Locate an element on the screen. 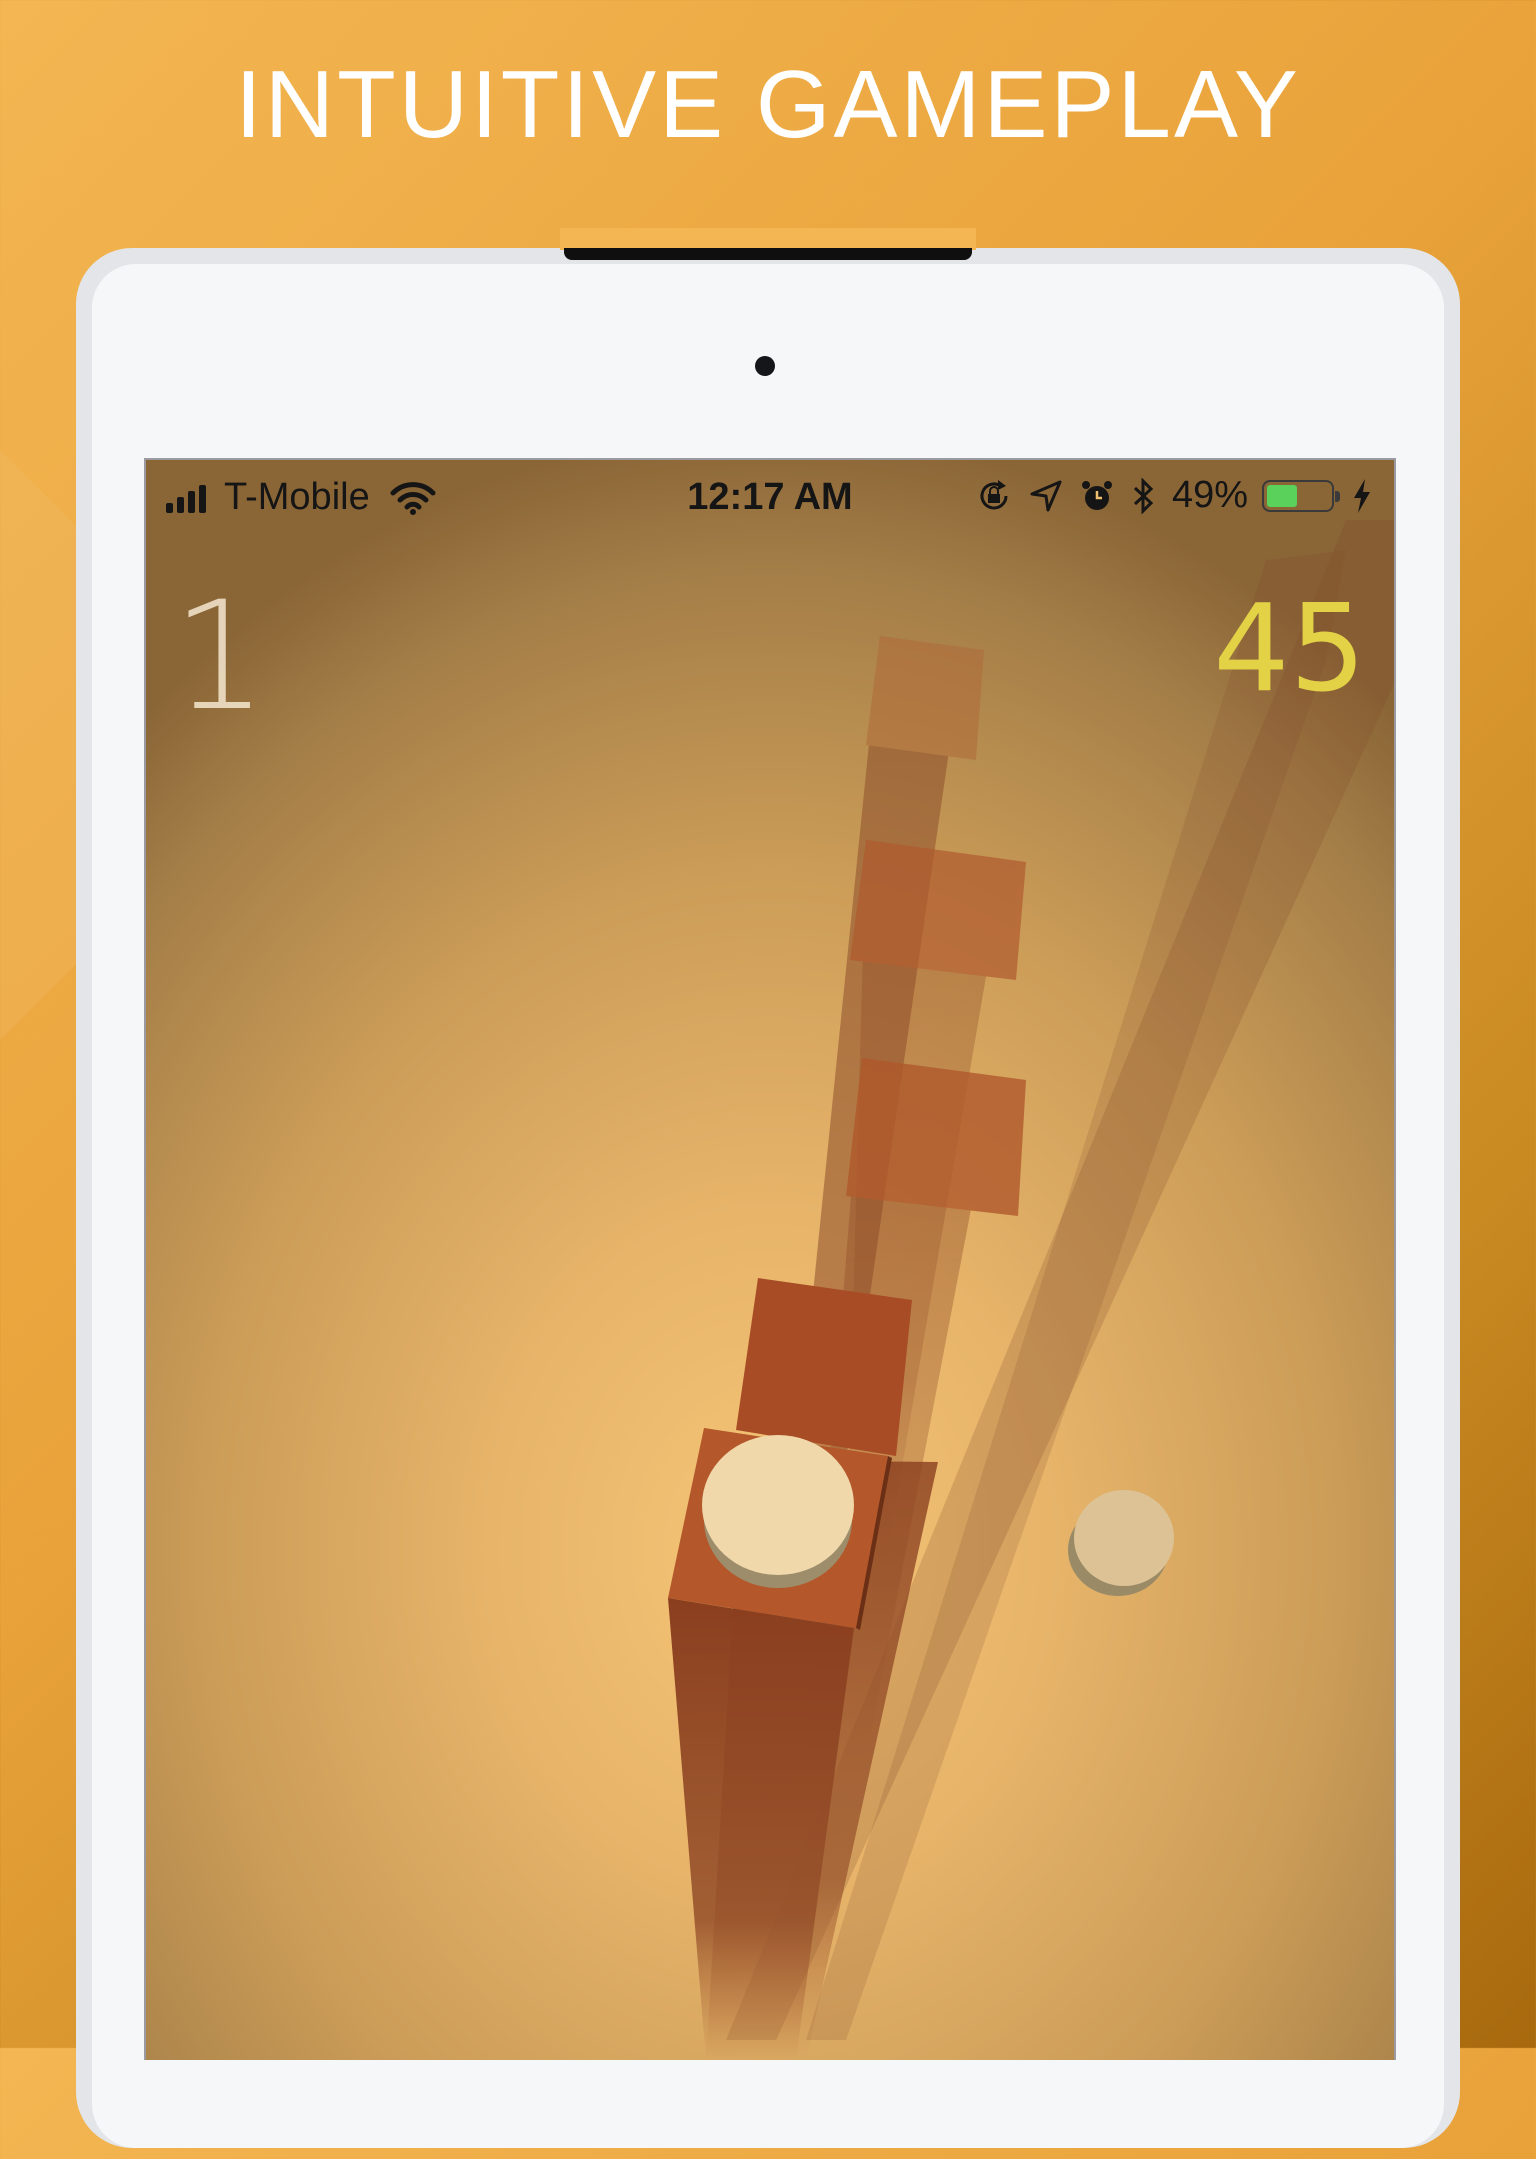 Image resolution: width=1536 pixels, height=2159 pixels. status-bar: T-Mobile 12:17 AM 49% is located at coordinates (770, 495).